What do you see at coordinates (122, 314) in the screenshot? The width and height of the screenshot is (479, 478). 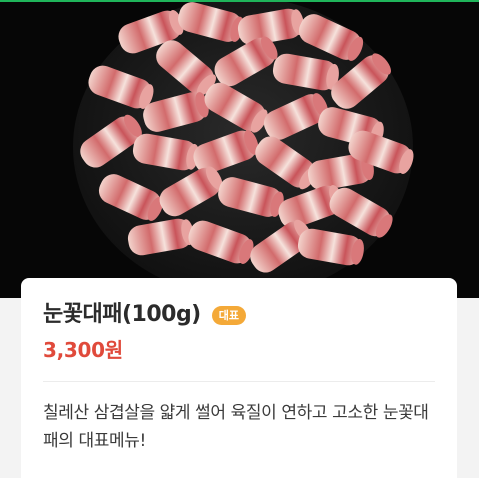 I see `menu-item-name: 눈꽃대패(100g)` at bounding box center [122, 314].